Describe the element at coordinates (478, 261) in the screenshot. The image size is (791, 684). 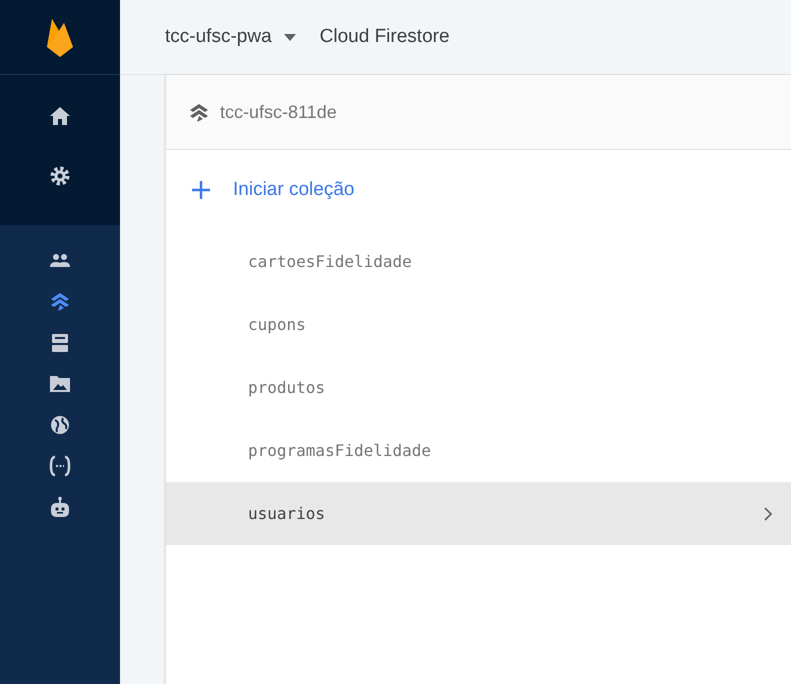
I see `collection-item: cartoesFidelidade` at that location.